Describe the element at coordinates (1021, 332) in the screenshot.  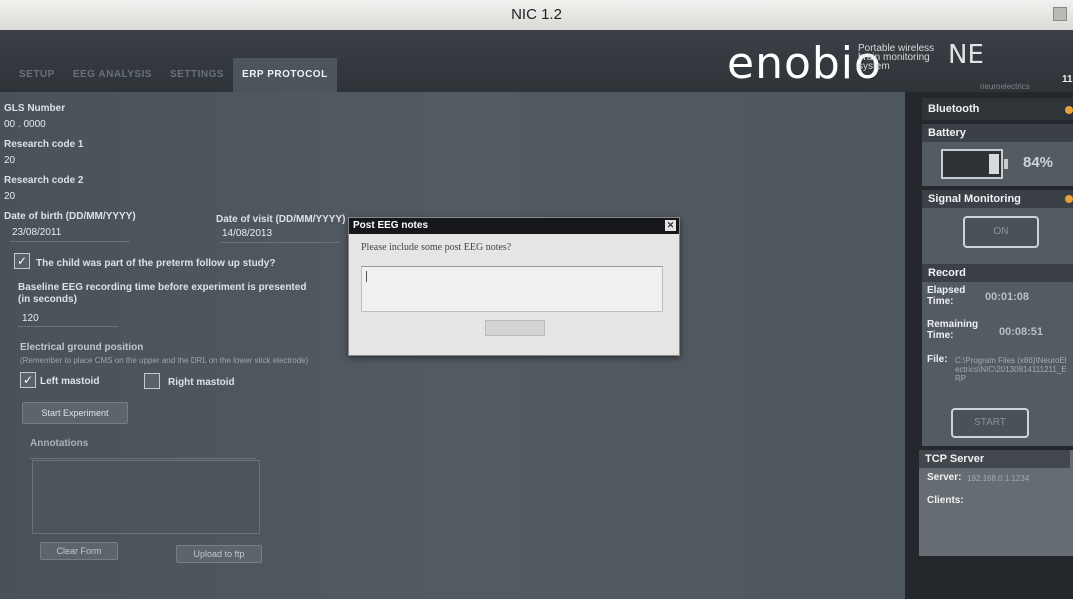
I see `remaining-value: 00:08:51` at that location.